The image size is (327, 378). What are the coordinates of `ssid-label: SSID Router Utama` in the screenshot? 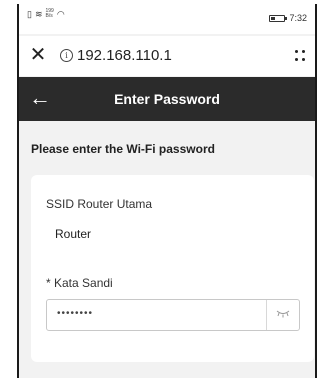 It's located at (99, 204).